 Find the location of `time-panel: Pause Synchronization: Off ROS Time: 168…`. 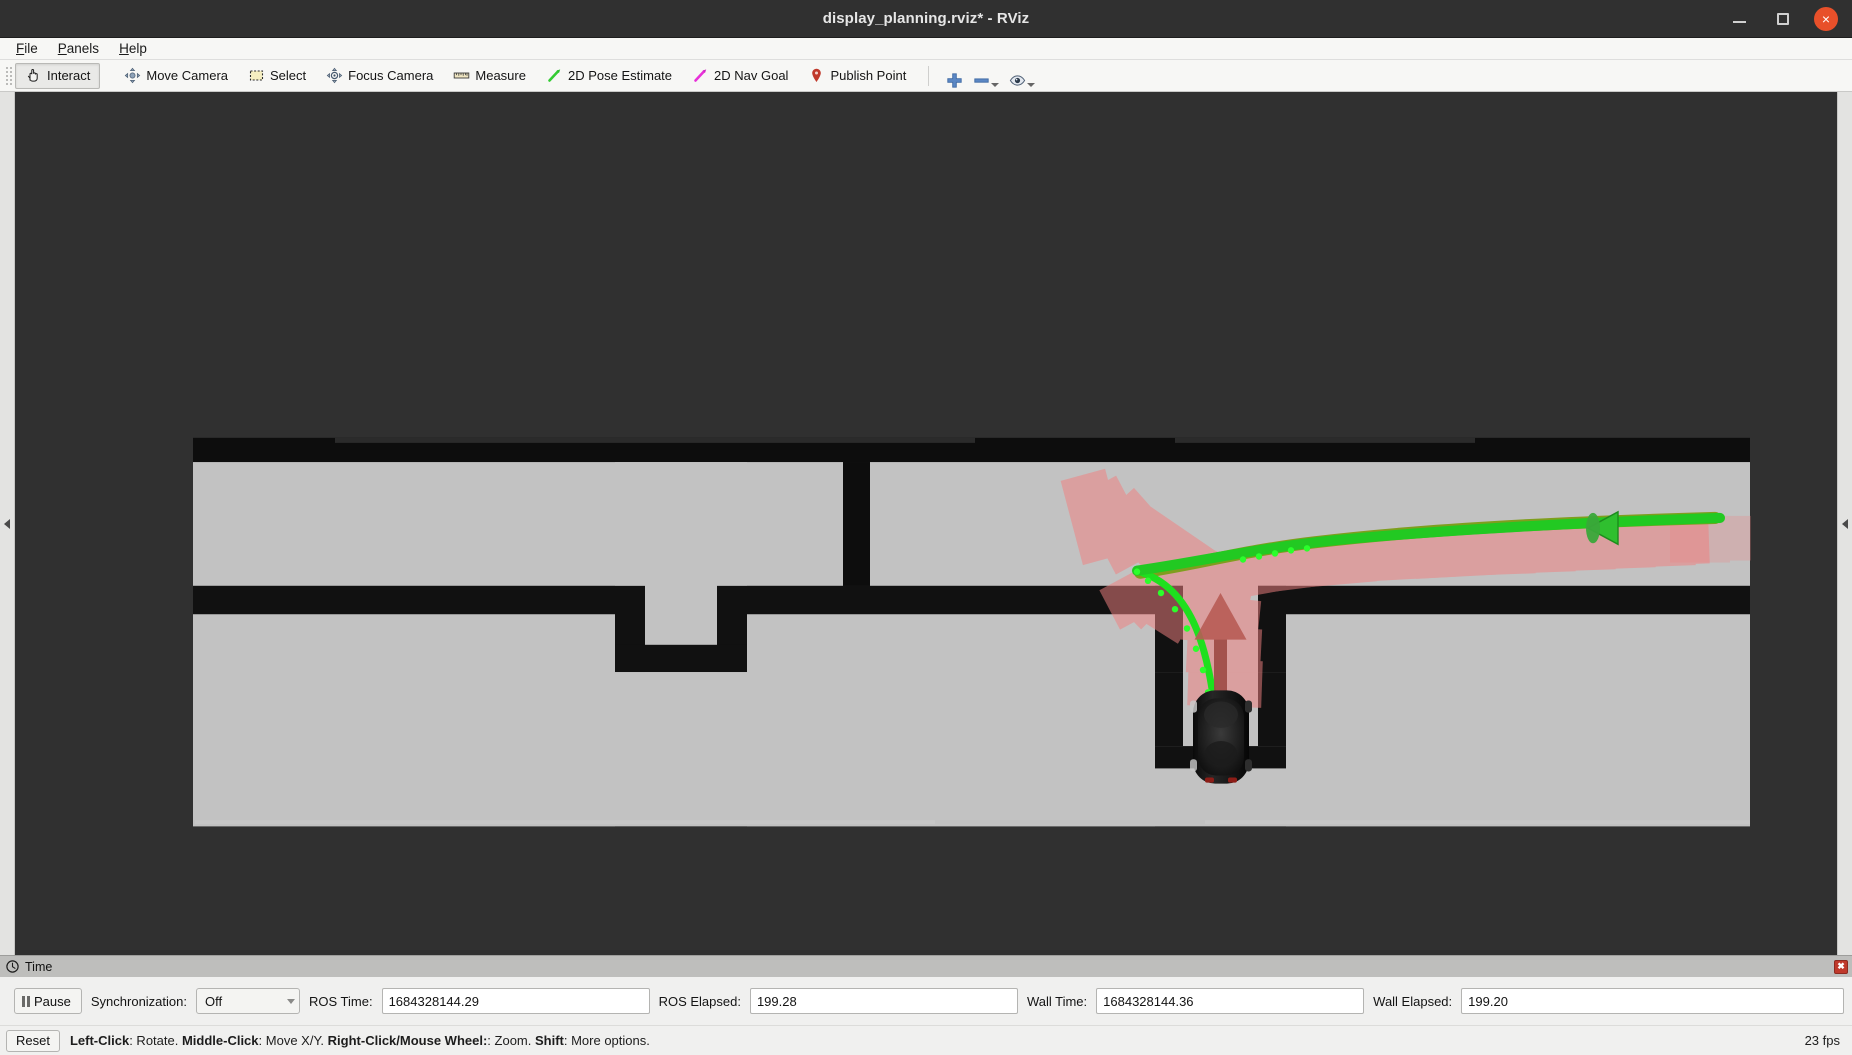

time-panel: Pause Synchronization: Off ROS Time: 168… is located at coordinates (926, 1001).